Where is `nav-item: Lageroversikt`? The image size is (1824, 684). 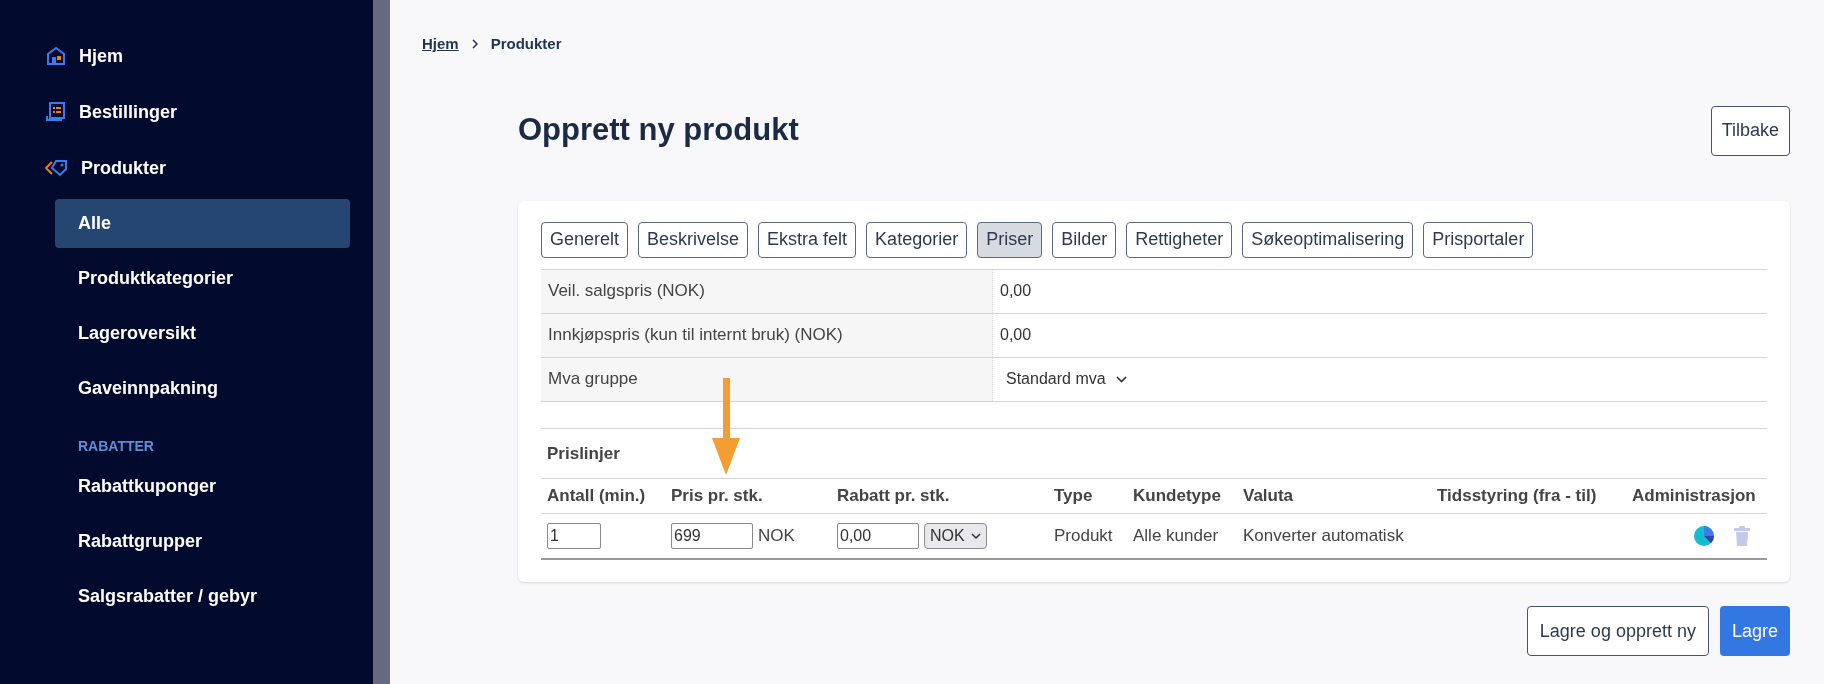
nav-item: Lageroversikt is located at coordinates (202, 333).